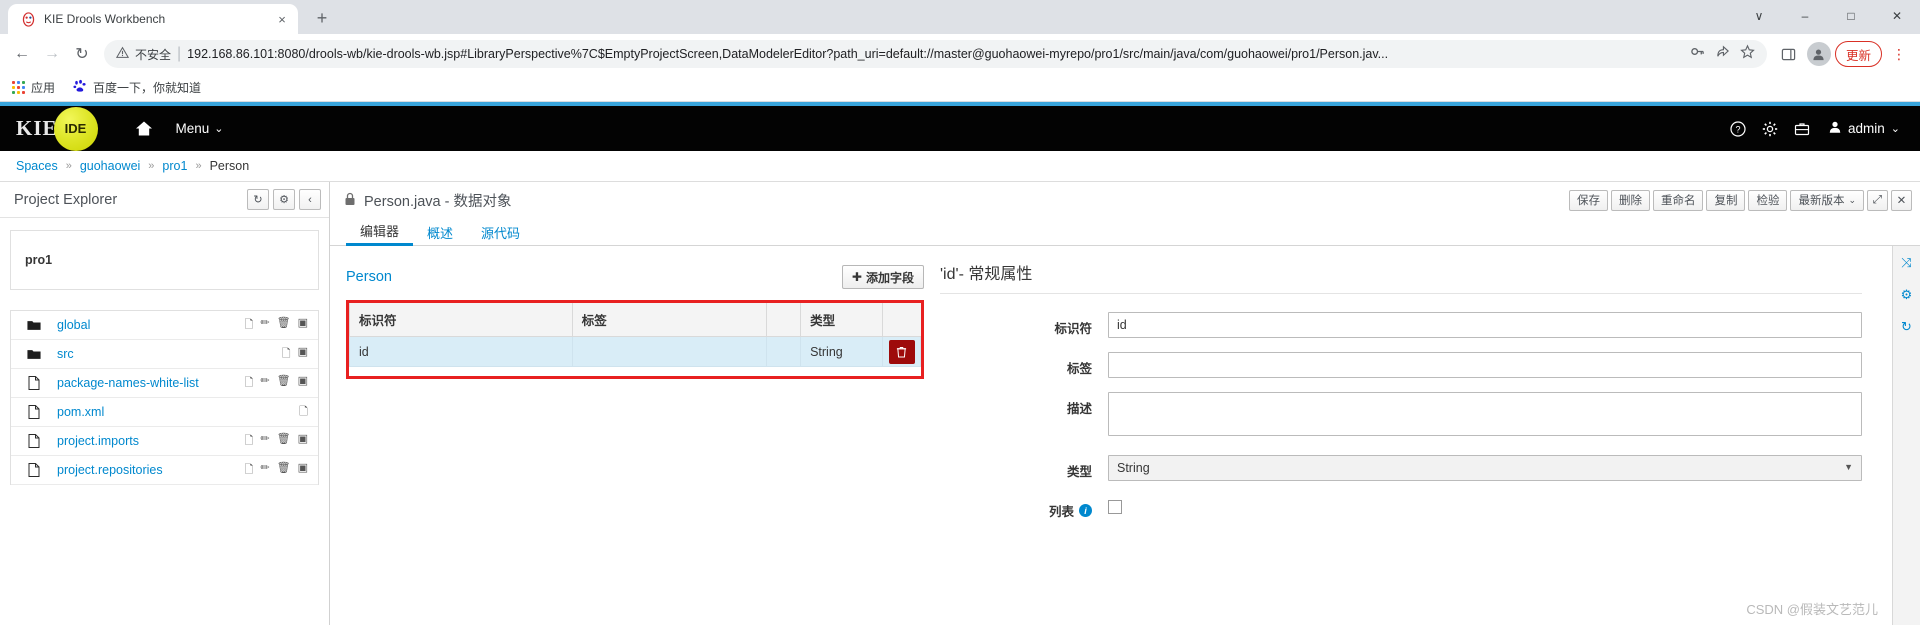 Image resolution: width=1920 pixels, height=628 pixels. I want to click on list-item-label: global, so click(151, 325).